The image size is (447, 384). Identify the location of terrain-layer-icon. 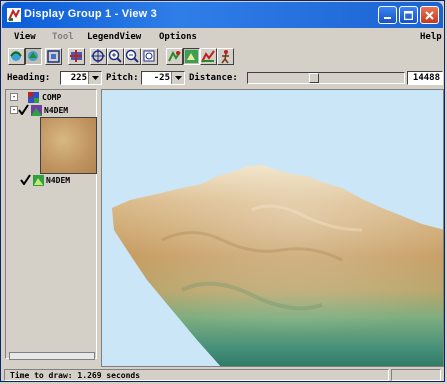
(38, 180).